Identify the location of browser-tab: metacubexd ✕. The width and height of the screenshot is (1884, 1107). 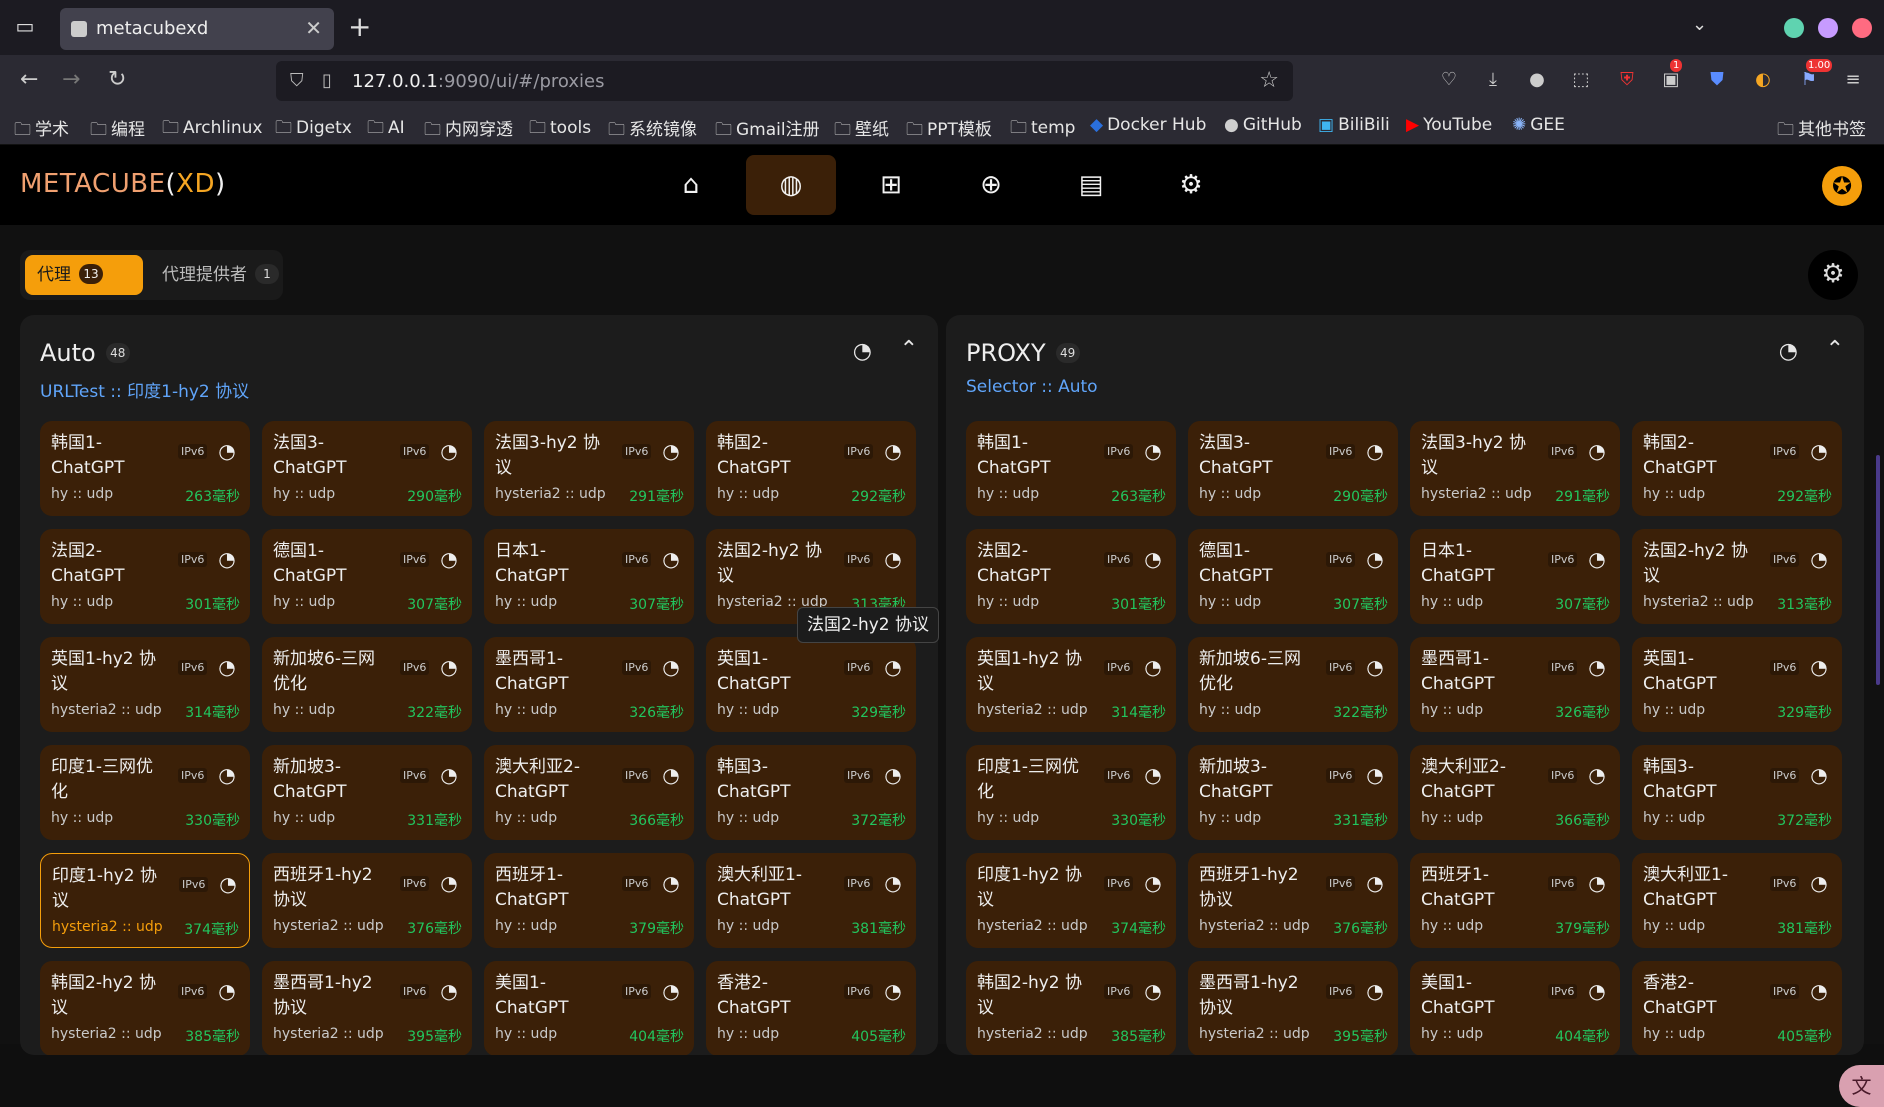
(197, 29).